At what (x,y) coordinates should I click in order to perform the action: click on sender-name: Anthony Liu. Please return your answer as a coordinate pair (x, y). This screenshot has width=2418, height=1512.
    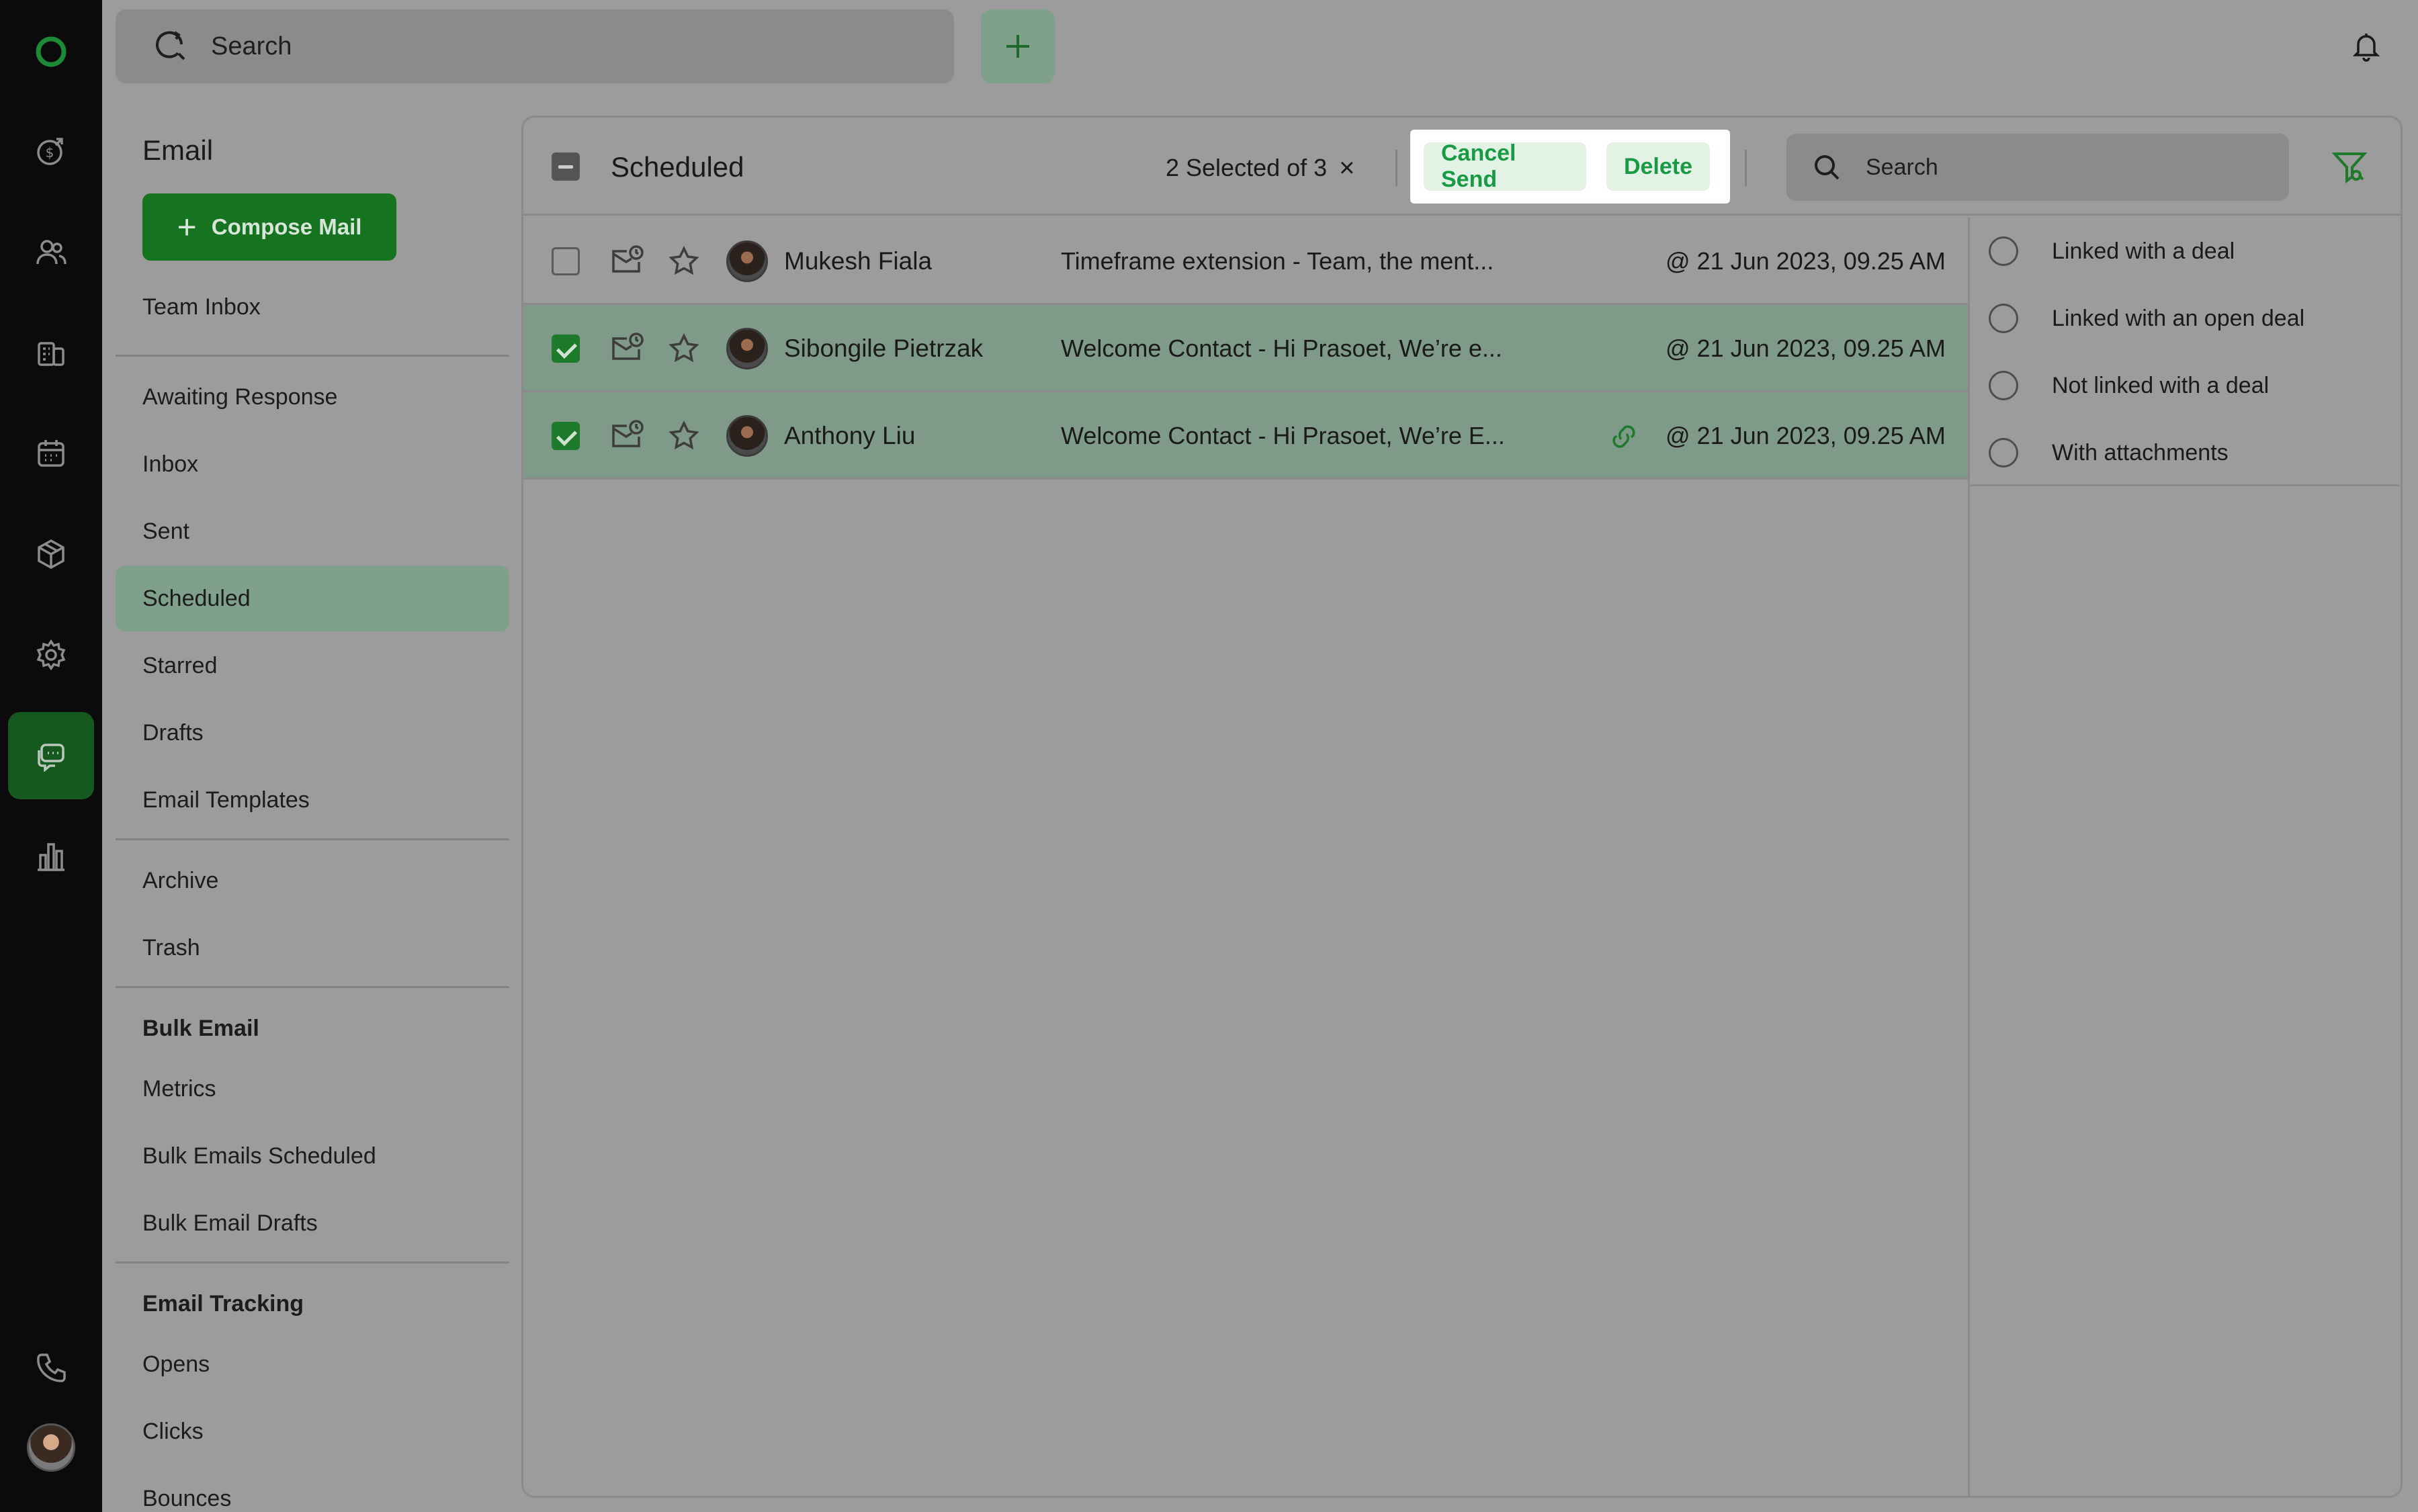
    Looking at the image, I should click on (850, 435).